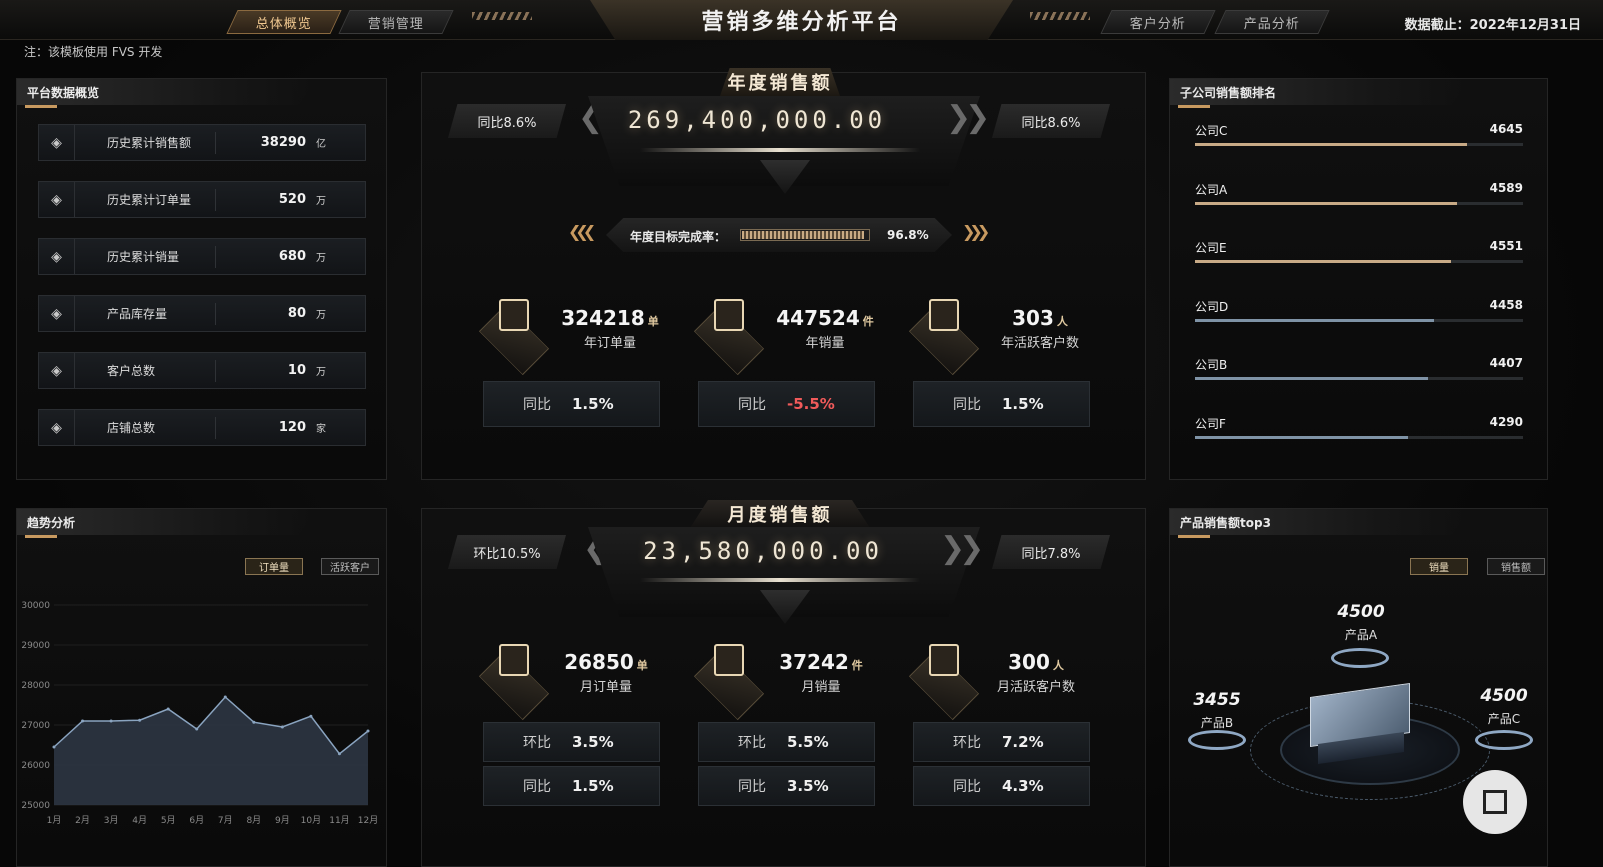  Describe the element at coordinates (296, 370) in the screenshot. I see `overview-value: 10` at that location.